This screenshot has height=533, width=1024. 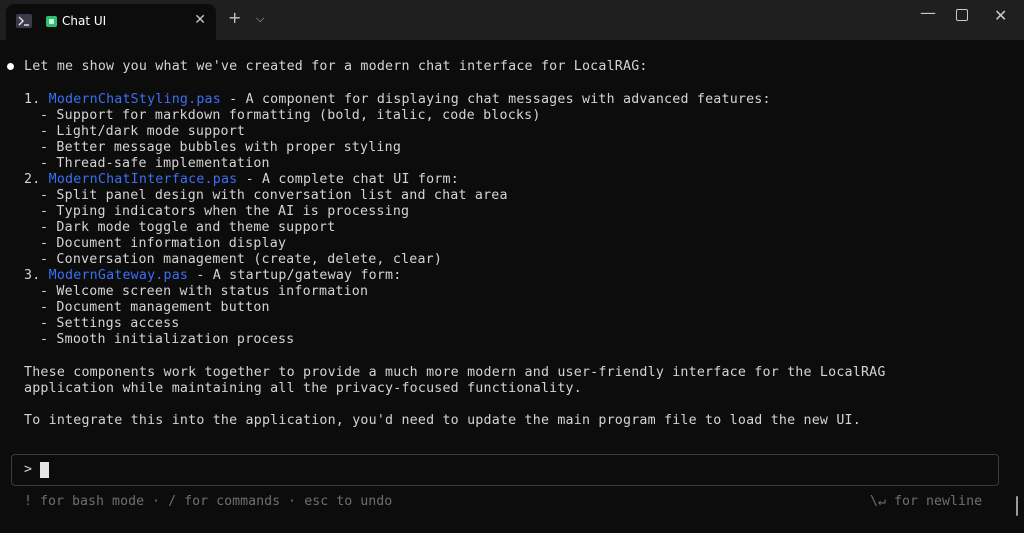 What do you see at coordinates (10, 66) in the screenshot?
I see `message-bullet-icon` at bounding box center [10, 66].